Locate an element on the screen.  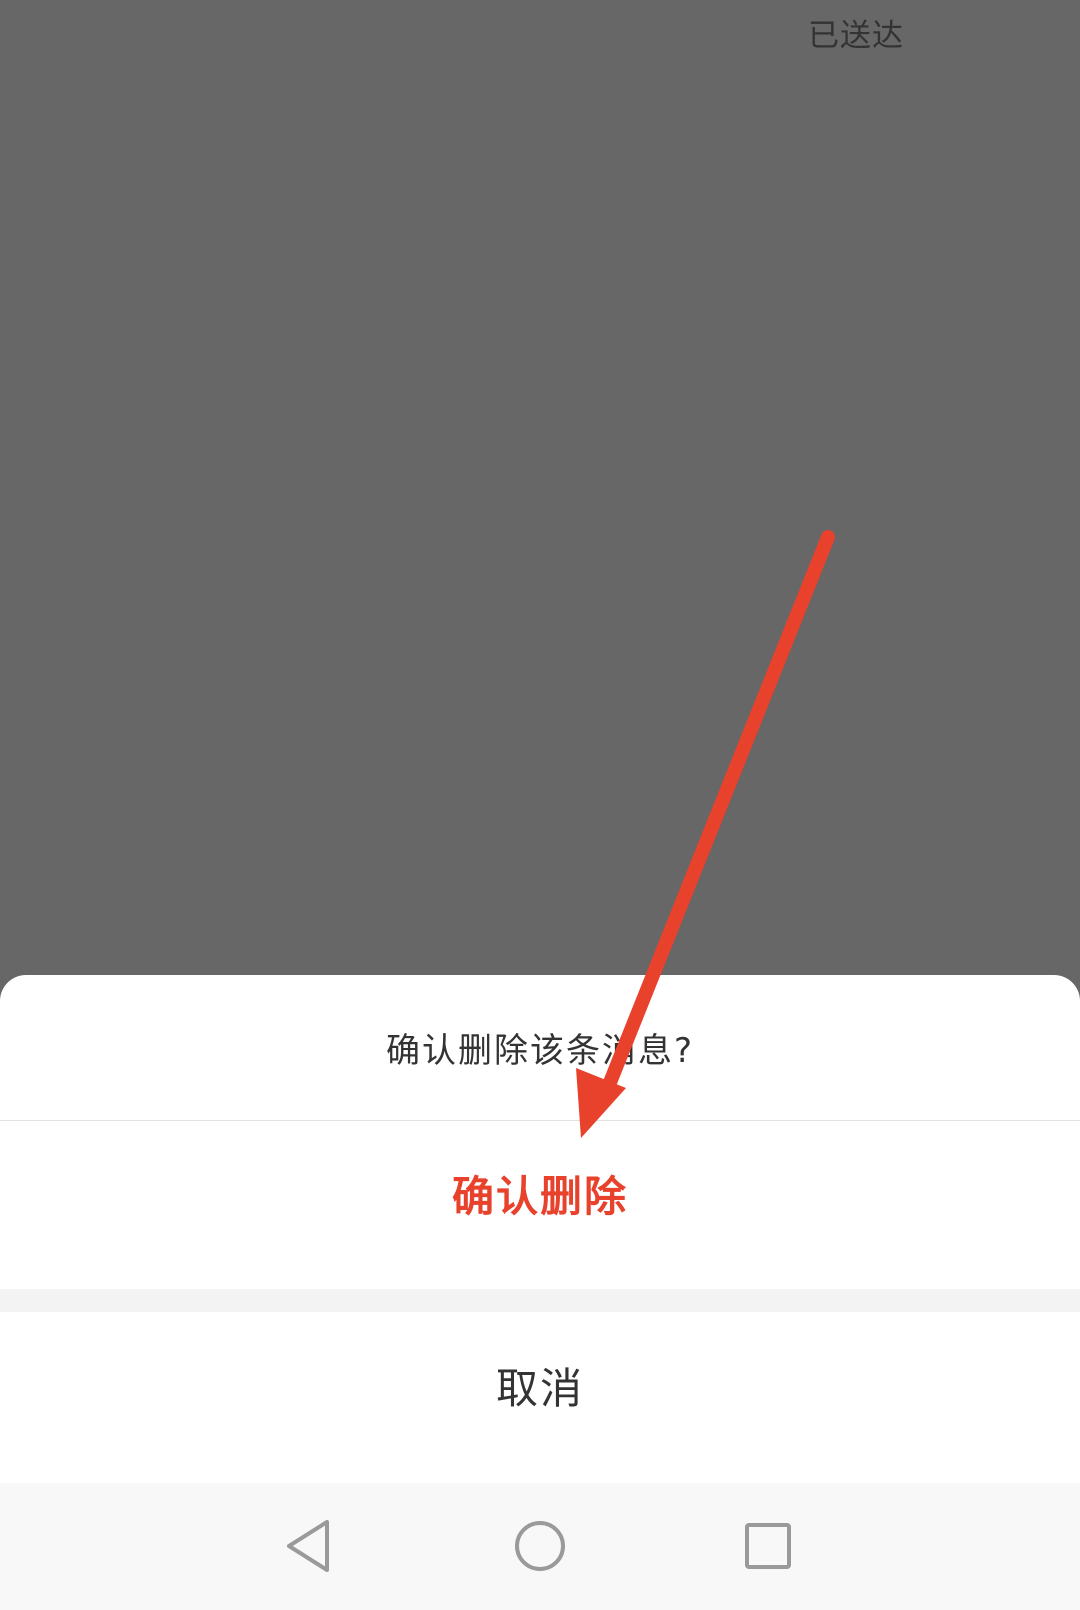
back-triangle-icon is located at coordinates (308, 1546).